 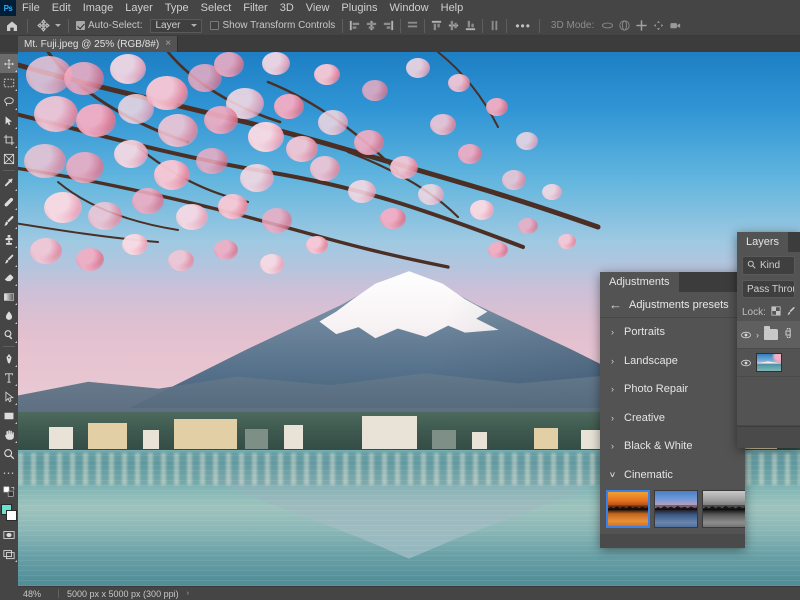 I want to click on screen-mode-button, so click(x=9, y=553).